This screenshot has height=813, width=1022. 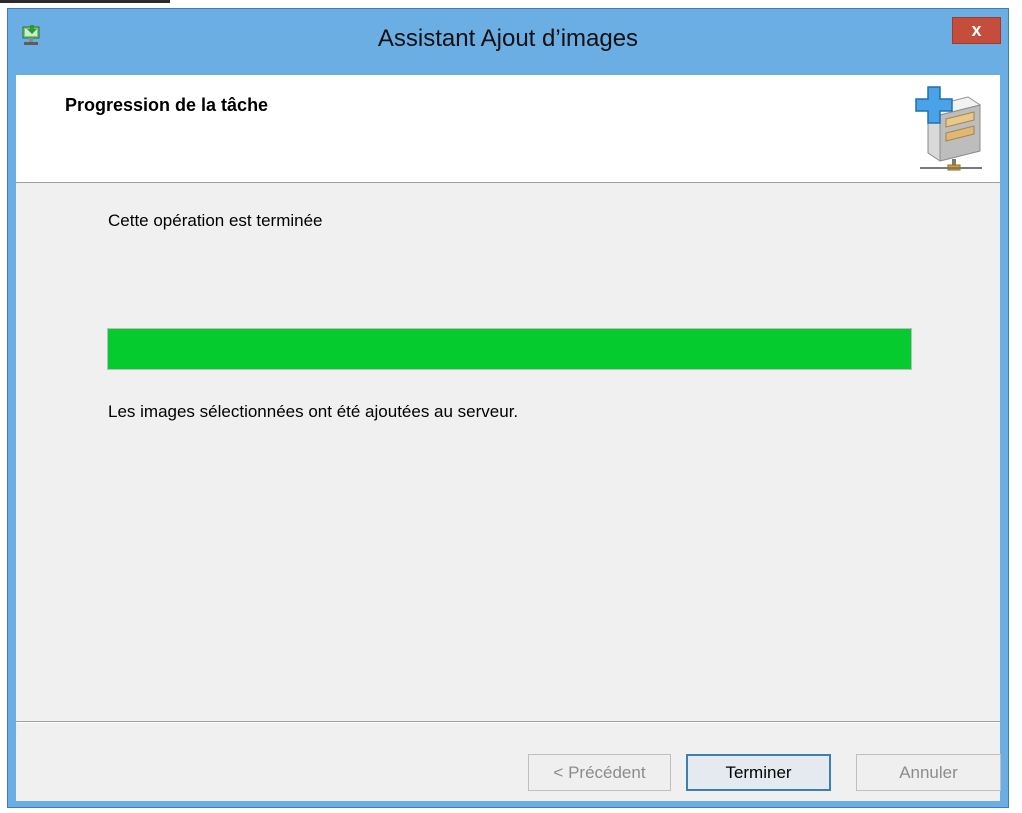 I want to click on status-label: Cette opération est terminée, so click(x=215, y=220).